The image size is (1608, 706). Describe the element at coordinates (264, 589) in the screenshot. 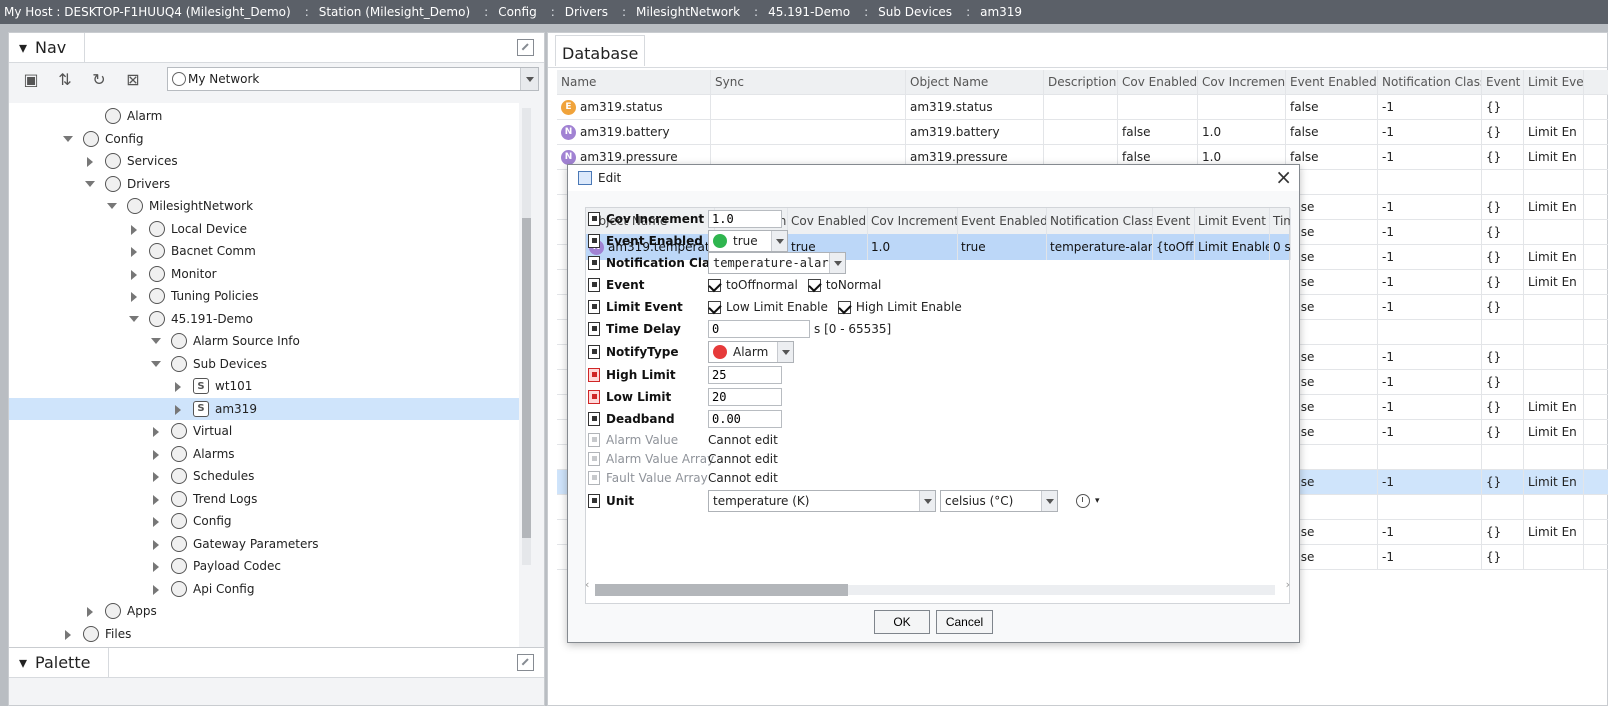

I see `tree-item: Api Config` at that location.